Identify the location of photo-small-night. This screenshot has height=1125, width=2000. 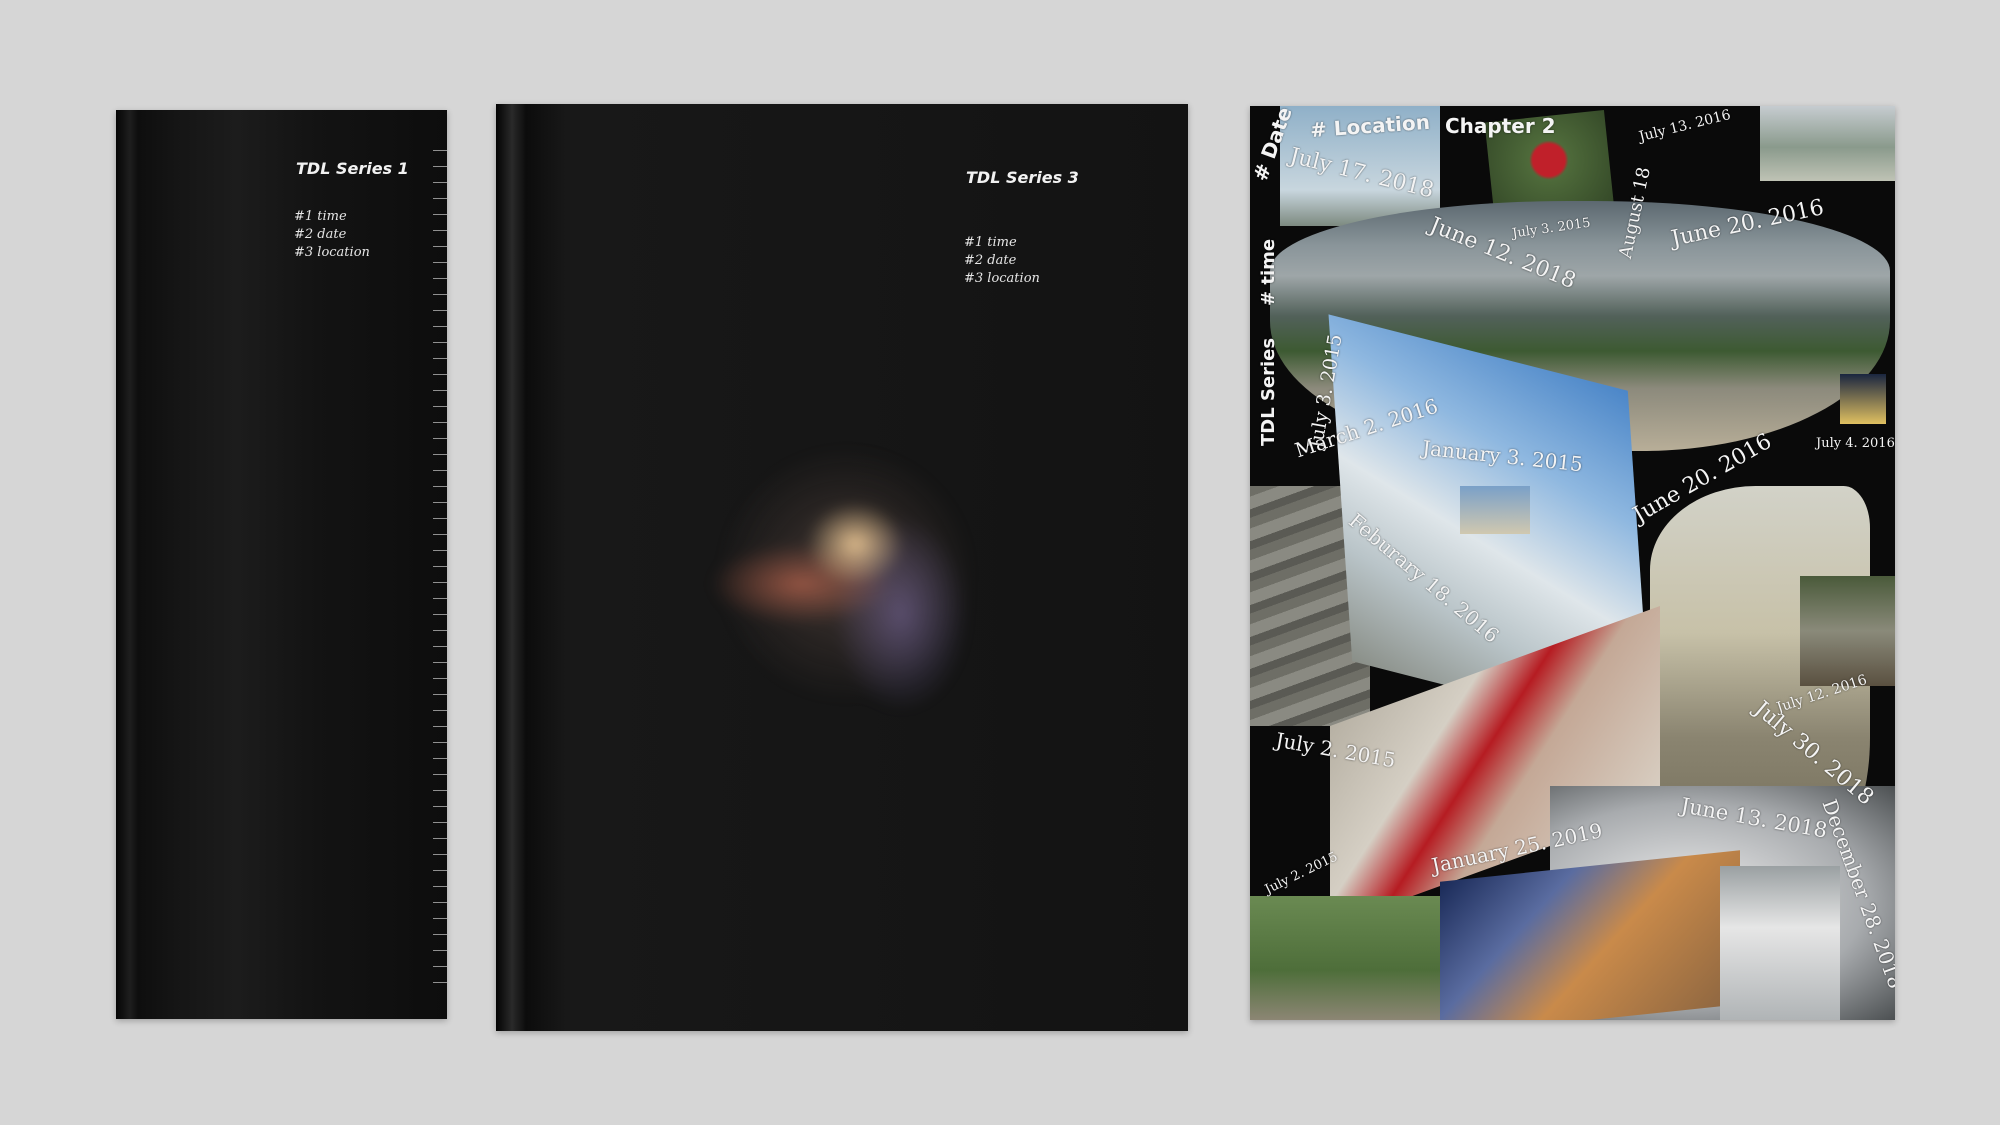
(1863, 399).